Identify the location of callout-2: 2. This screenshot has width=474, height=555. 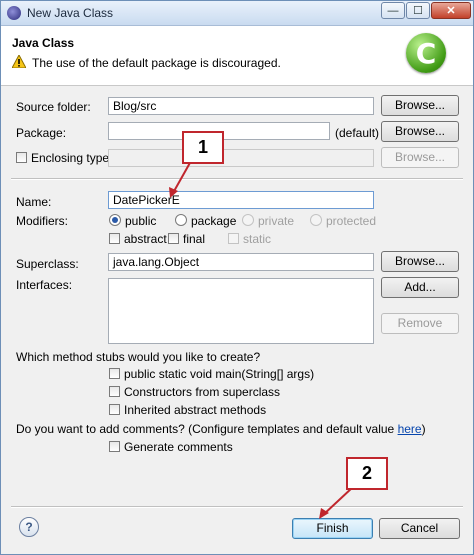
(367, 473).